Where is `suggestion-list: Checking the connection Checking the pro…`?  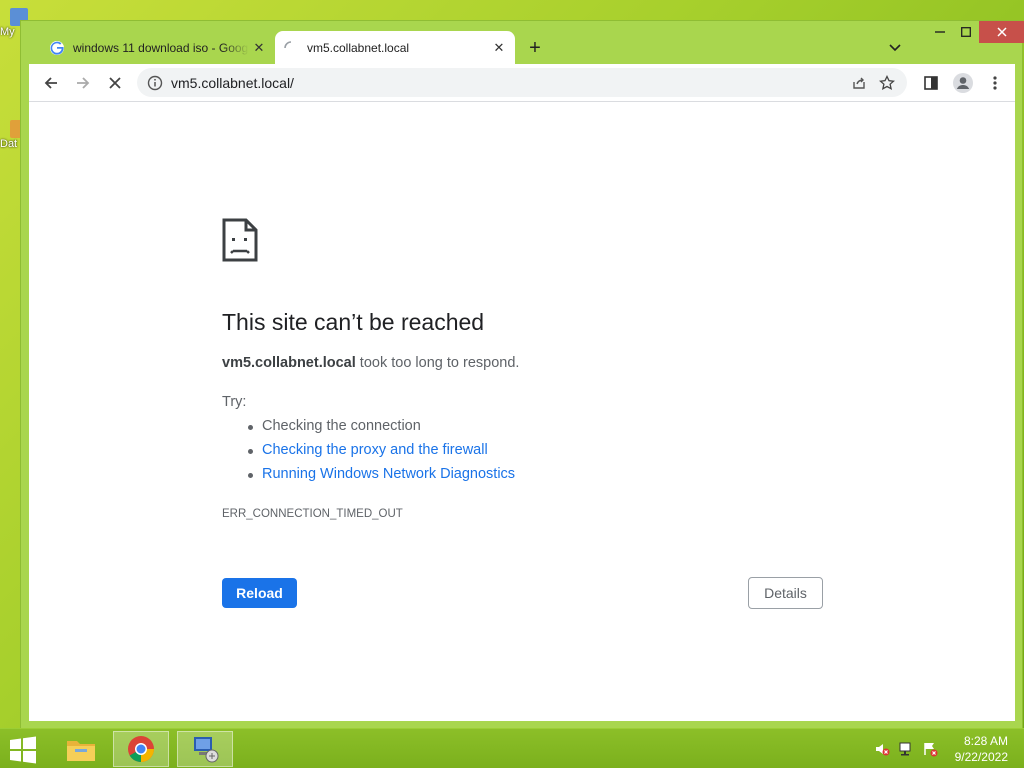 suggestion-list: Checking the connection Checking the pro… is located at coordinates (381, 454).